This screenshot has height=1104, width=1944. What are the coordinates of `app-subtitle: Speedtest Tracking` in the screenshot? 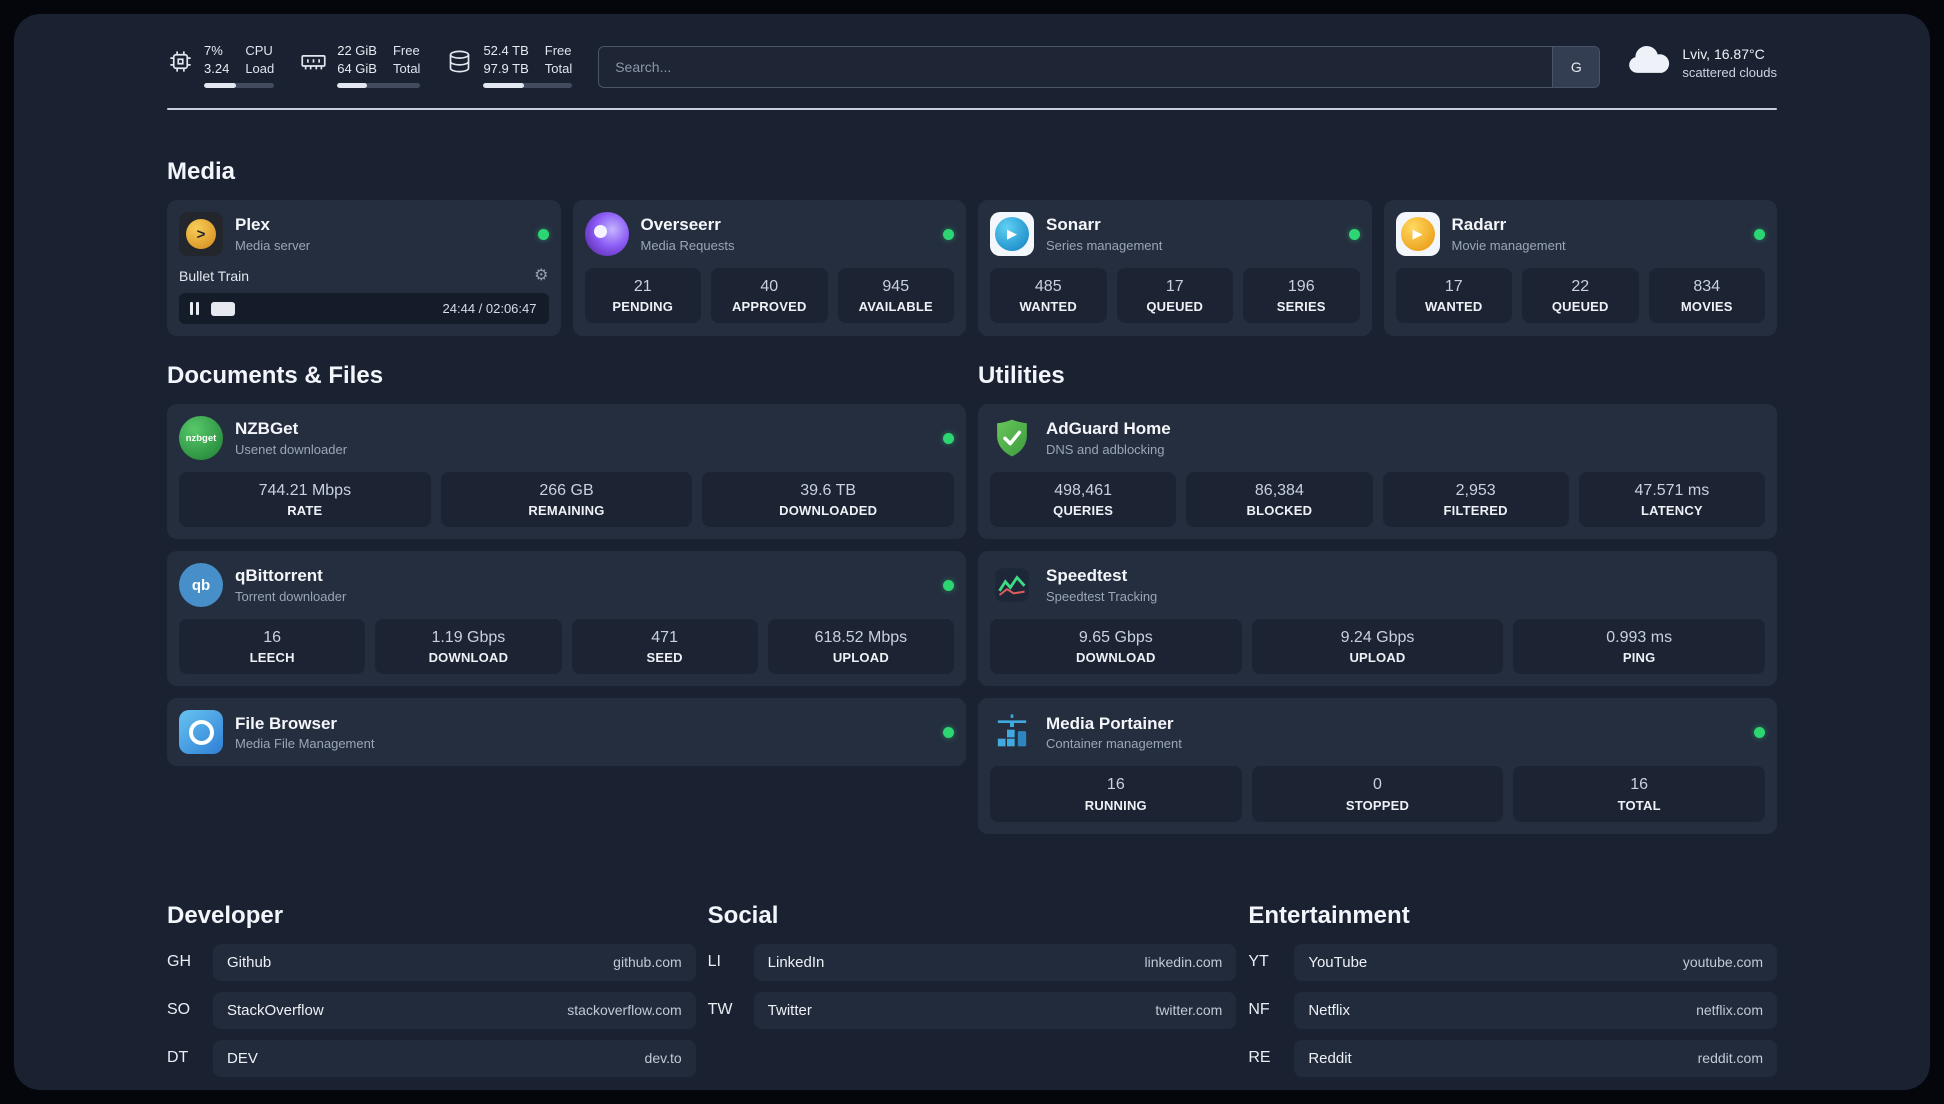 It's located at (1102, 596).